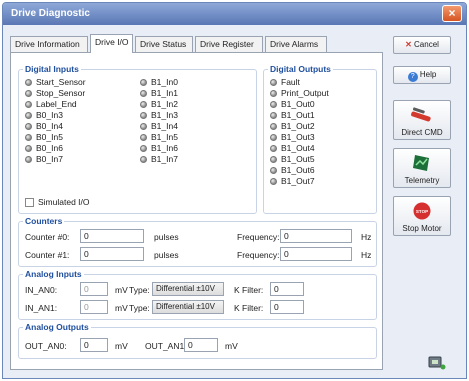 The image size is (469, 381). I want to click on analog-input-0-kfilter-field: 0, so click(287, 289).